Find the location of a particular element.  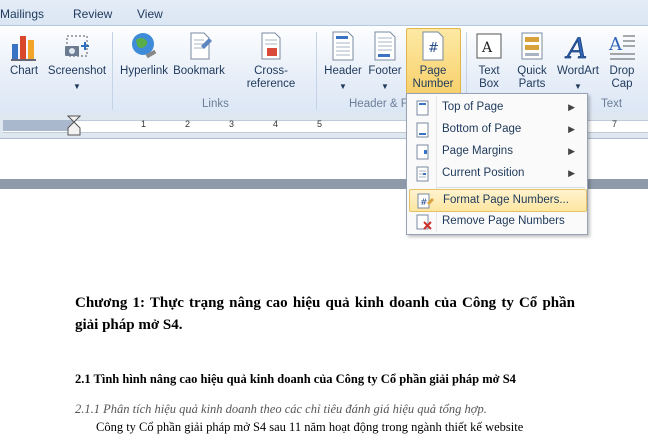

cross-reference-icon is located at coordinates (271, 46).